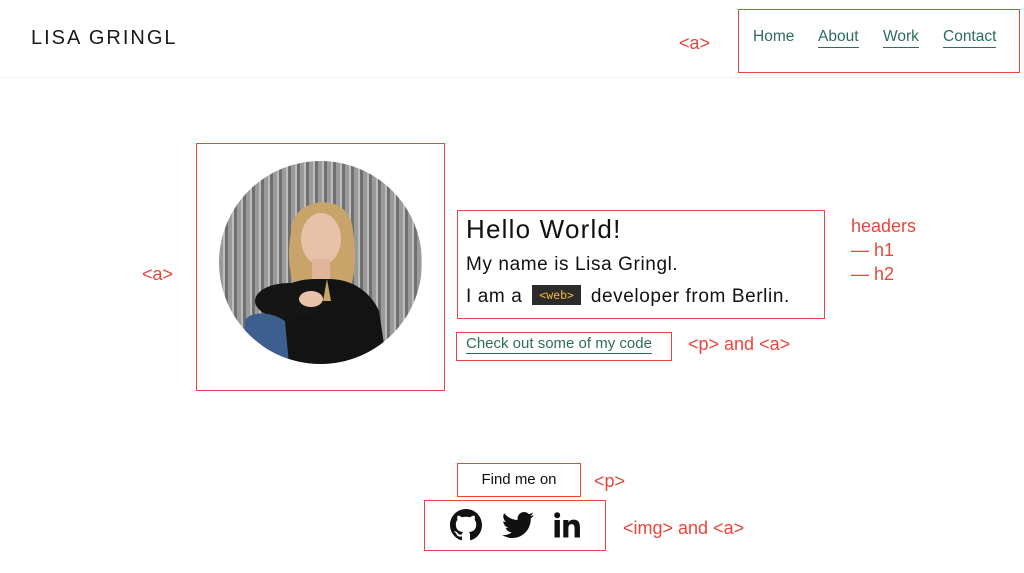  I want to click on github-icon, so click(466, 525).